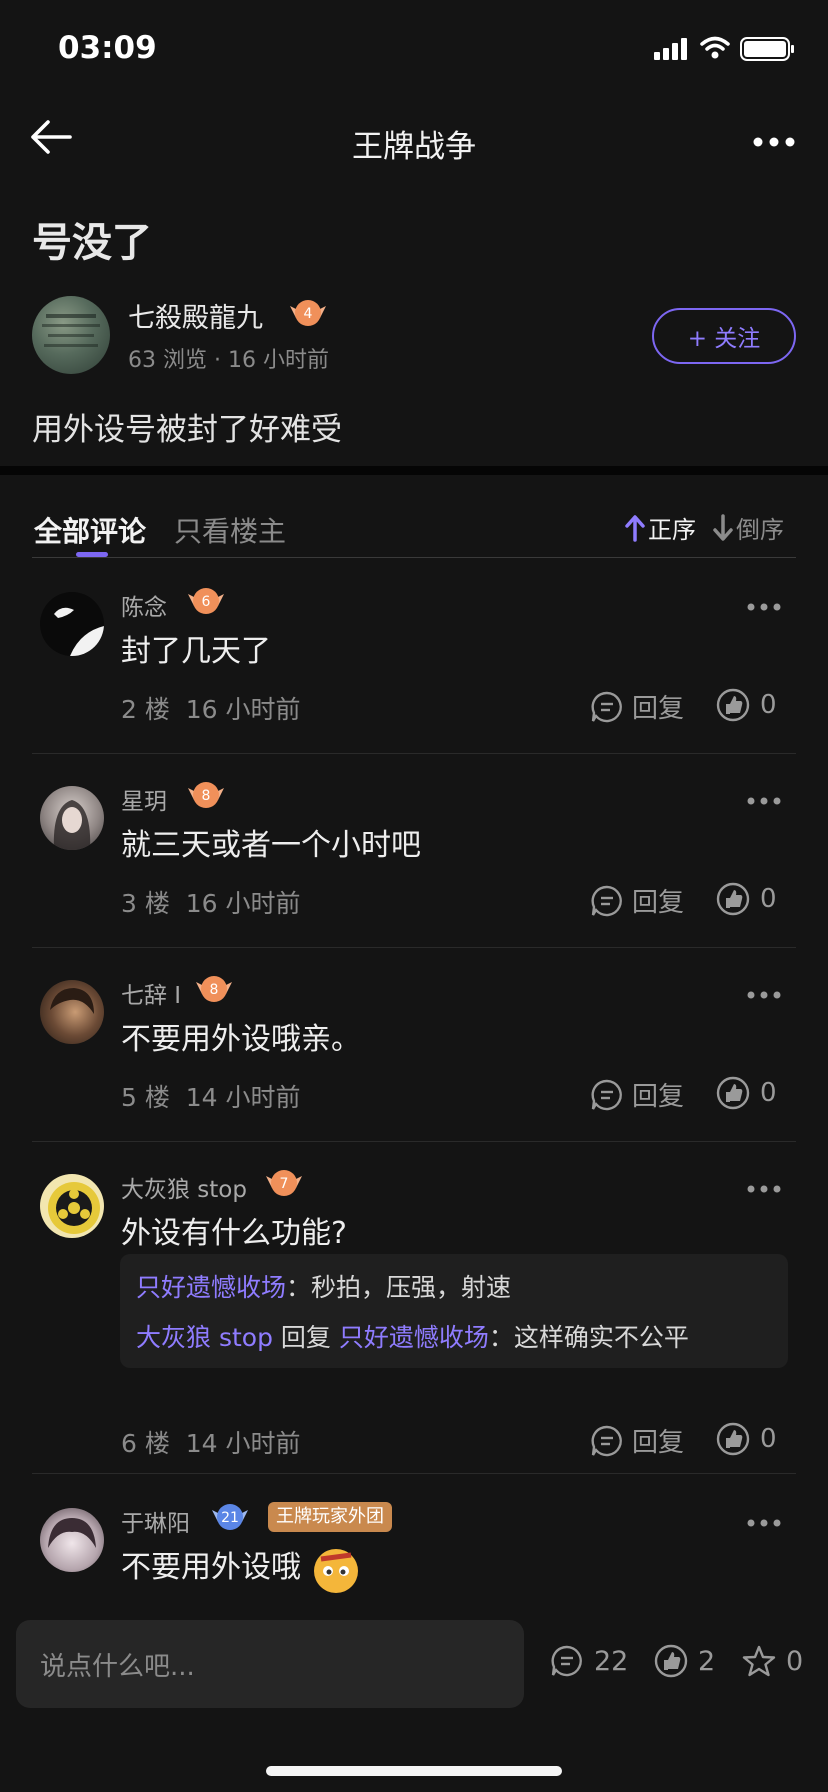  I want to click on section-divider, so click(414, 470).